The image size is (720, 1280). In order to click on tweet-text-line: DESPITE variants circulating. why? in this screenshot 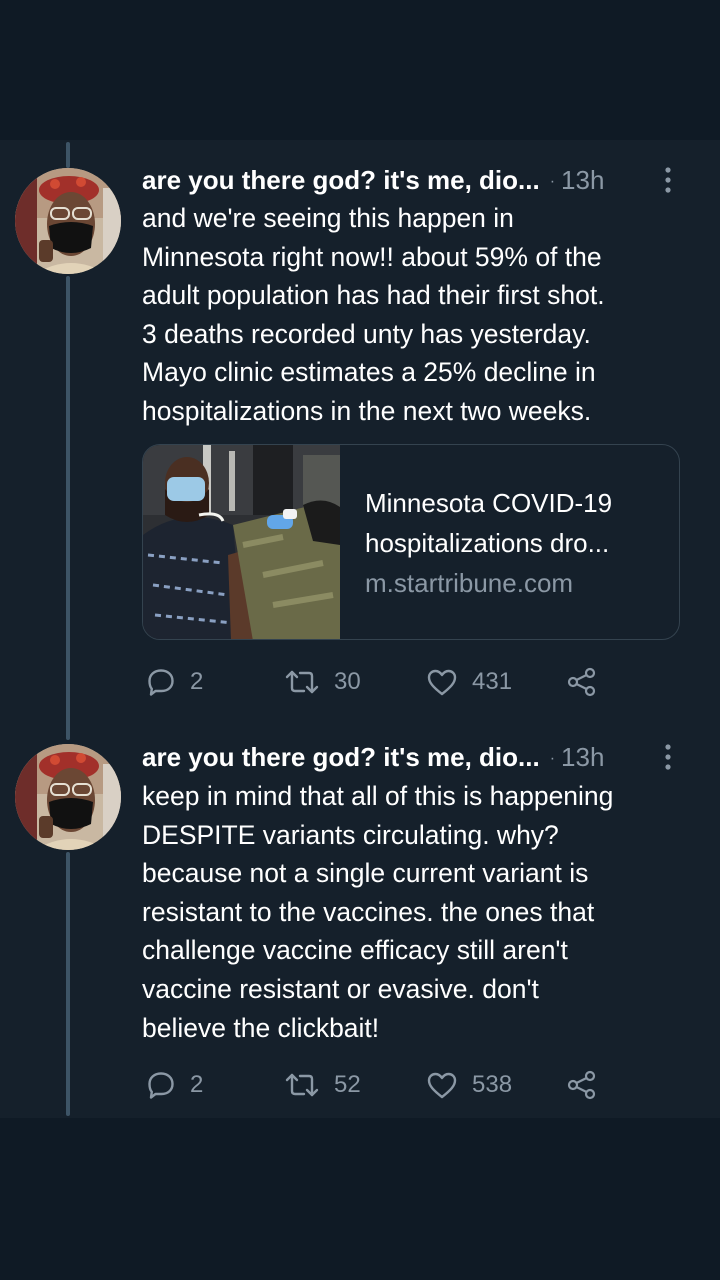, I will do `click(350, 834)`.